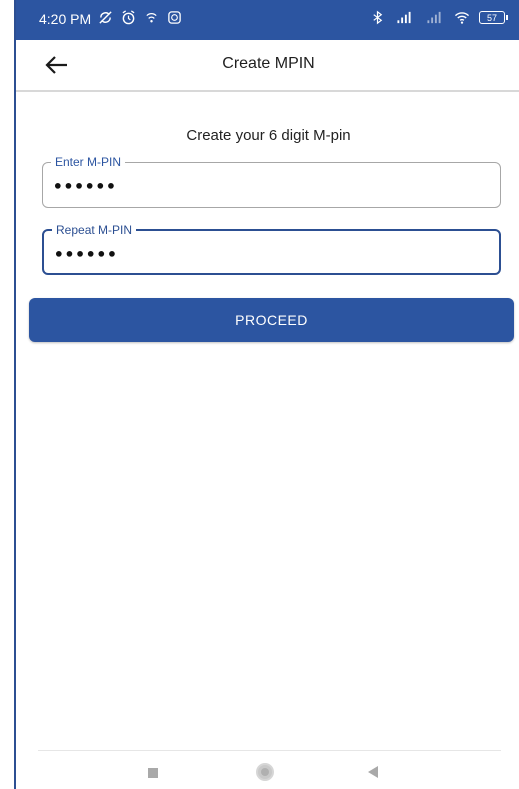  I want to click on repeat-mpin-label: Repeat M-PIN, so click(94, 230).